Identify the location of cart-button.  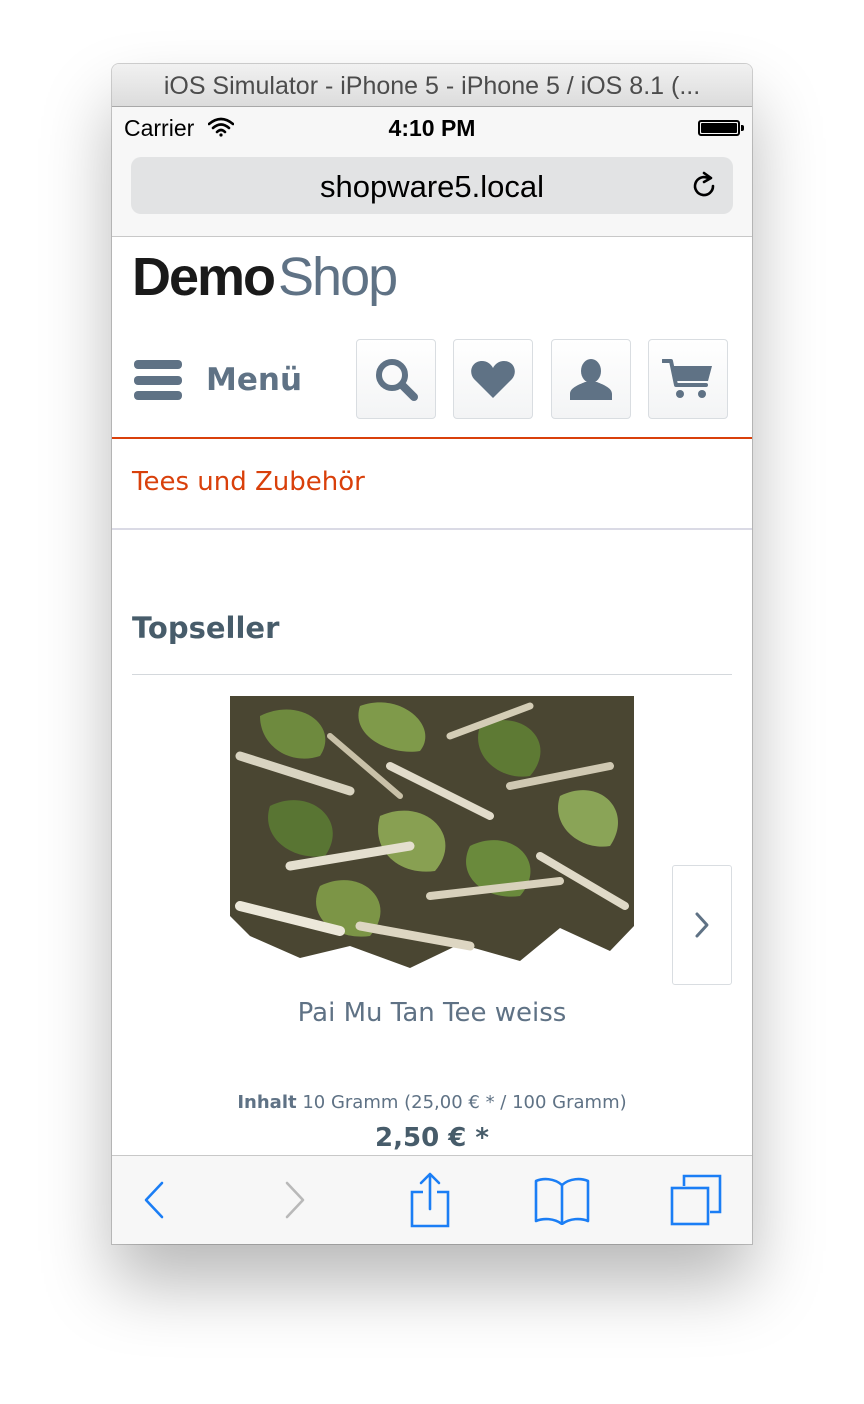
(688, 379).